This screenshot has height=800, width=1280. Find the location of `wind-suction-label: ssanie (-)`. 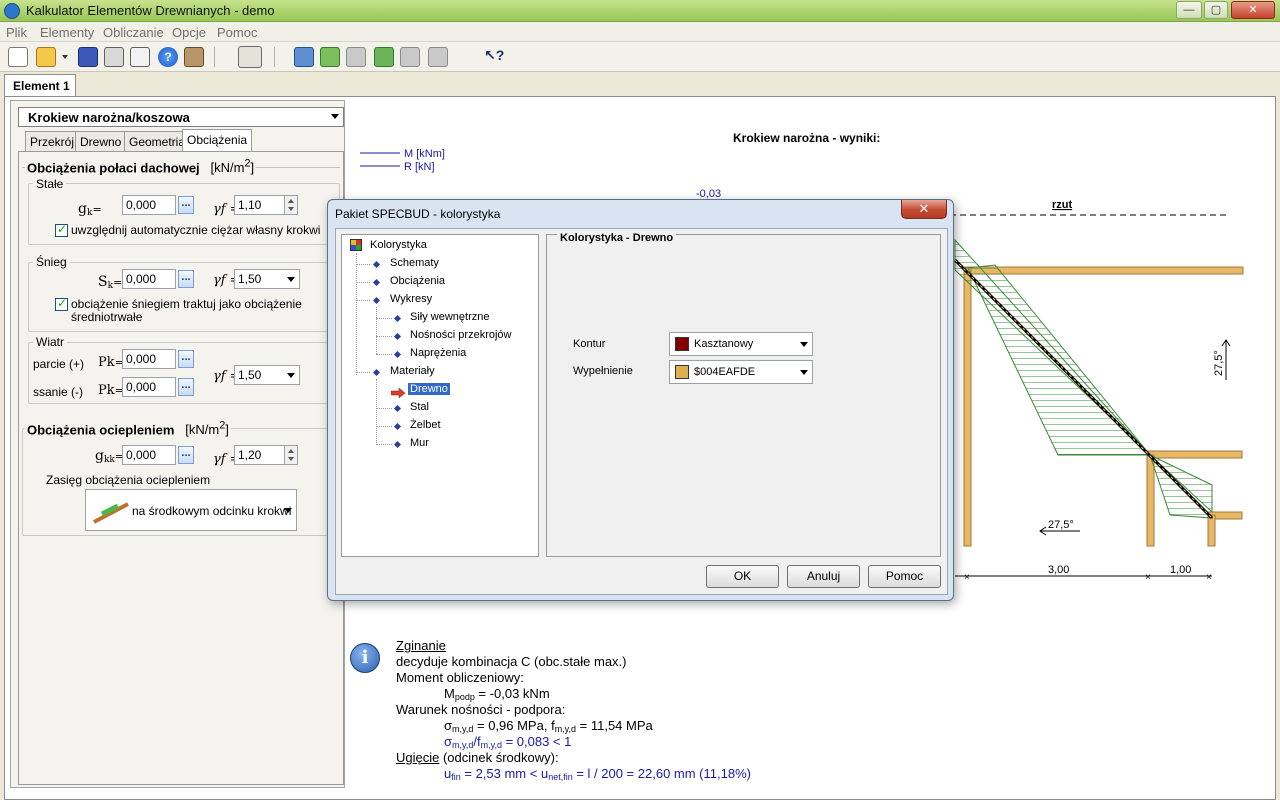

wind-suction-label: ssanie (-) is located at coordinates (58, 392).